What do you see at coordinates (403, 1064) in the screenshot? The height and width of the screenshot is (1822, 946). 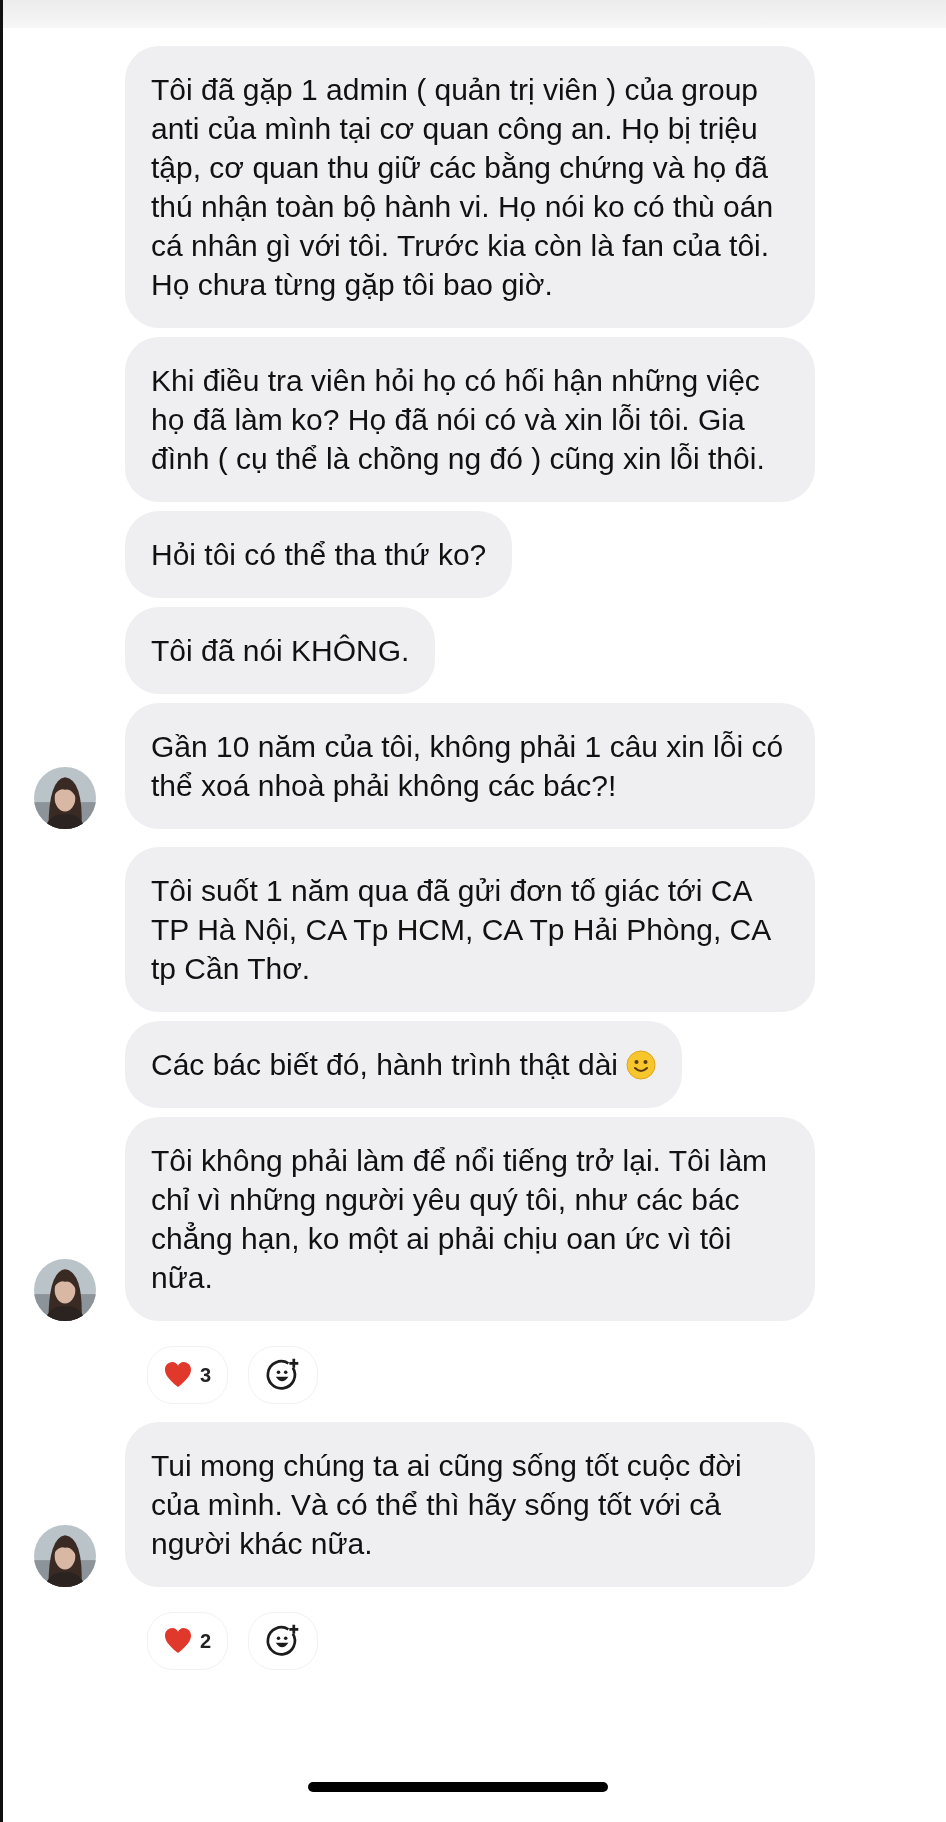 I see `message-bubble: Các bác biết đó, hành trình thật dài` at bounding box center [403, 1064].